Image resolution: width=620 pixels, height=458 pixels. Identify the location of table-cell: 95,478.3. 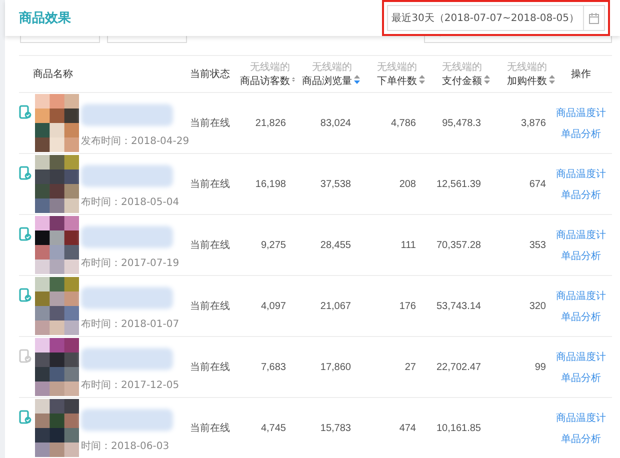
(461, 123).